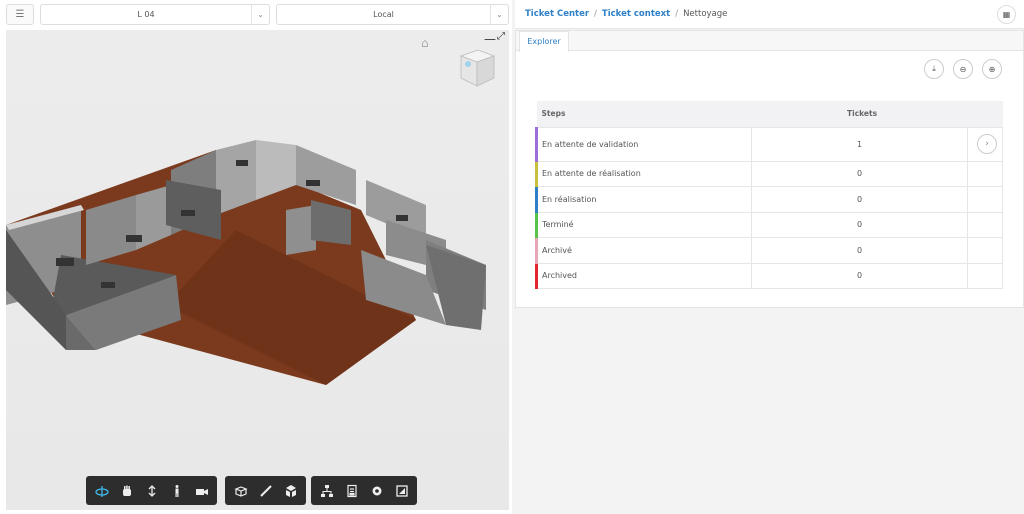 The image size is (1024, 514). I want to click on target-icon: ⊕, so click(992, 69).